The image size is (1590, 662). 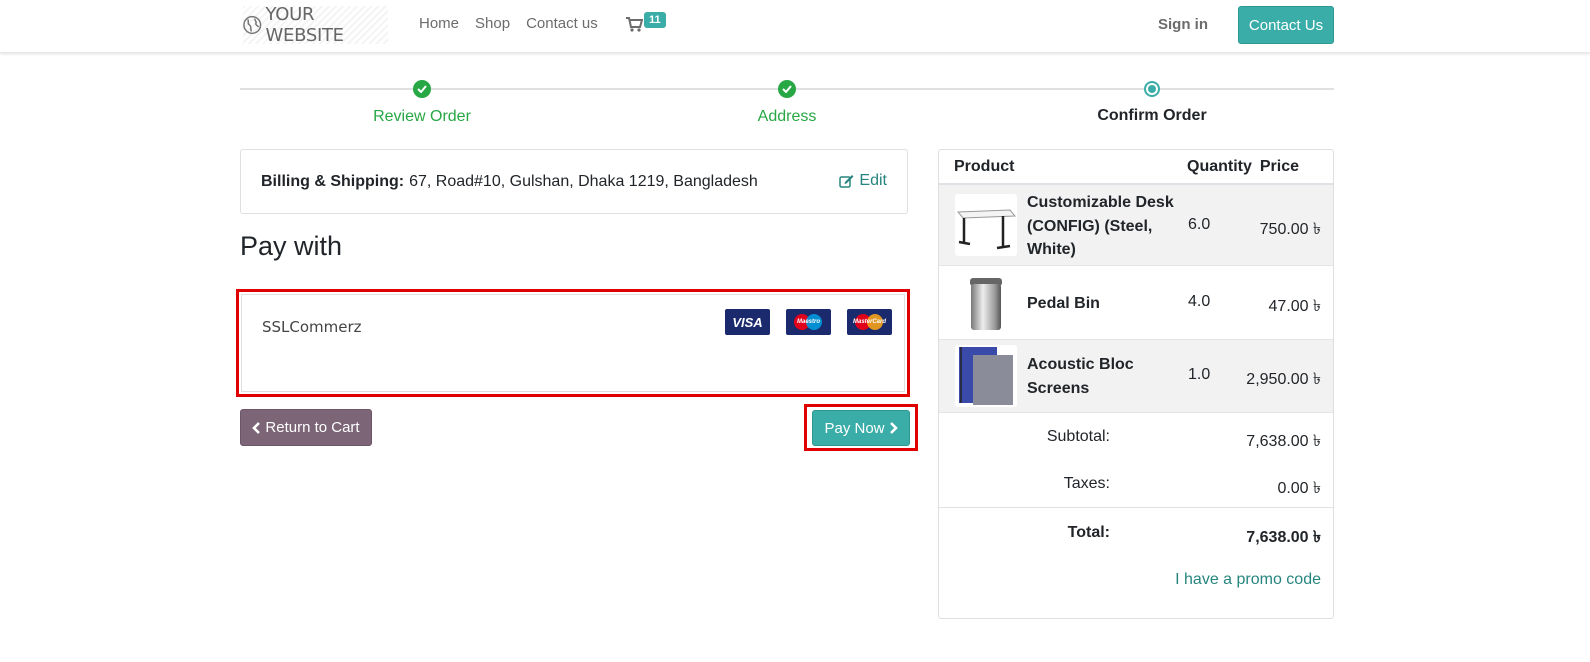 I want to click on subtotal-value: 7,638.00 ৳, so click(x=1283, y=441).